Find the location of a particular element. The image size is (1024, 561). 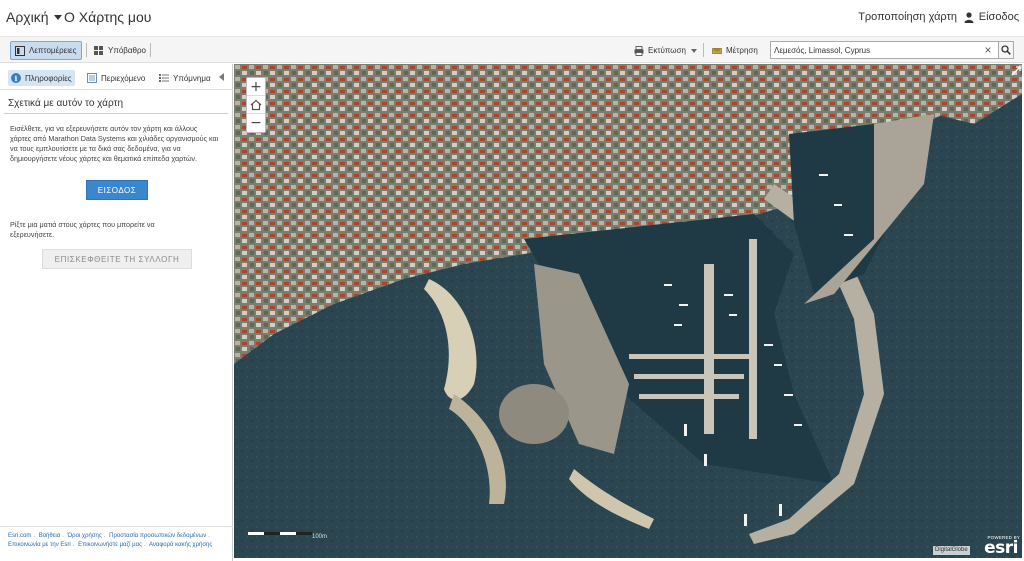

home-menu-label: Αρχική is located at coordinates (27, 17).